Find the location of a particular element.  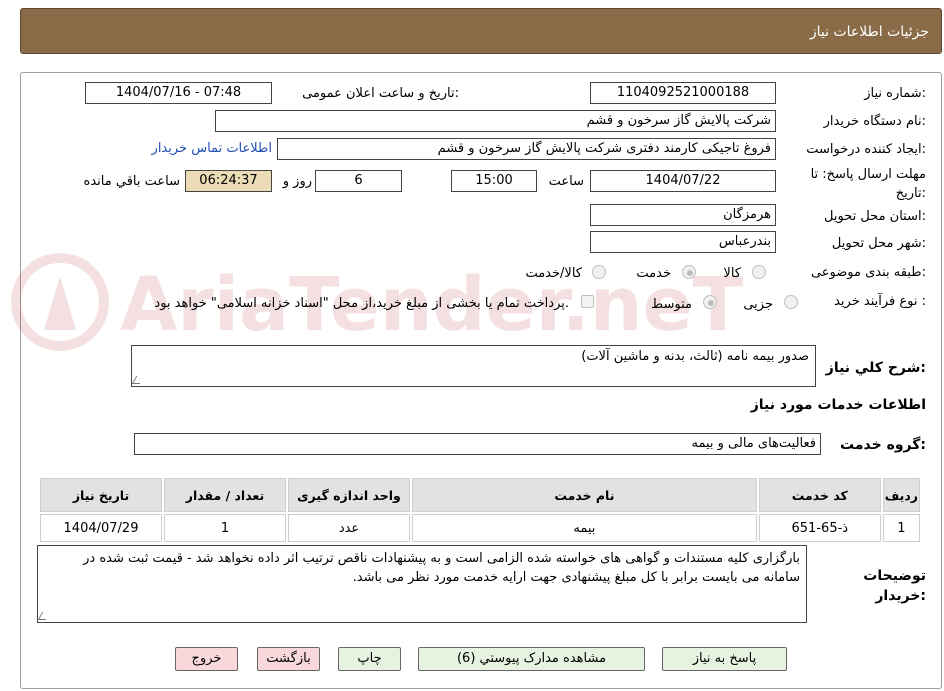

exit-button: خروج is located at coordinates (206, 659).